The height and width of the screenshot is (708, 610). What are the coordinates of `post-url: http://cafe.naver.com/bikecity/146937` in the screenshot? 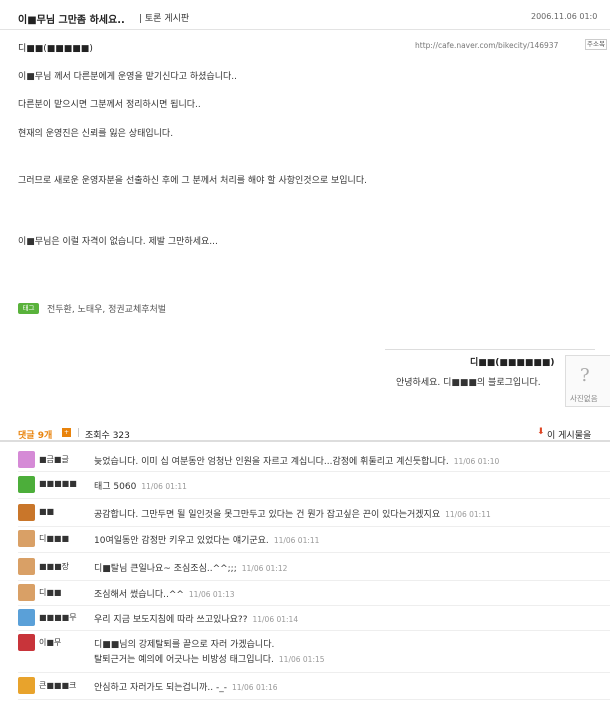 It's located at (486, 45).